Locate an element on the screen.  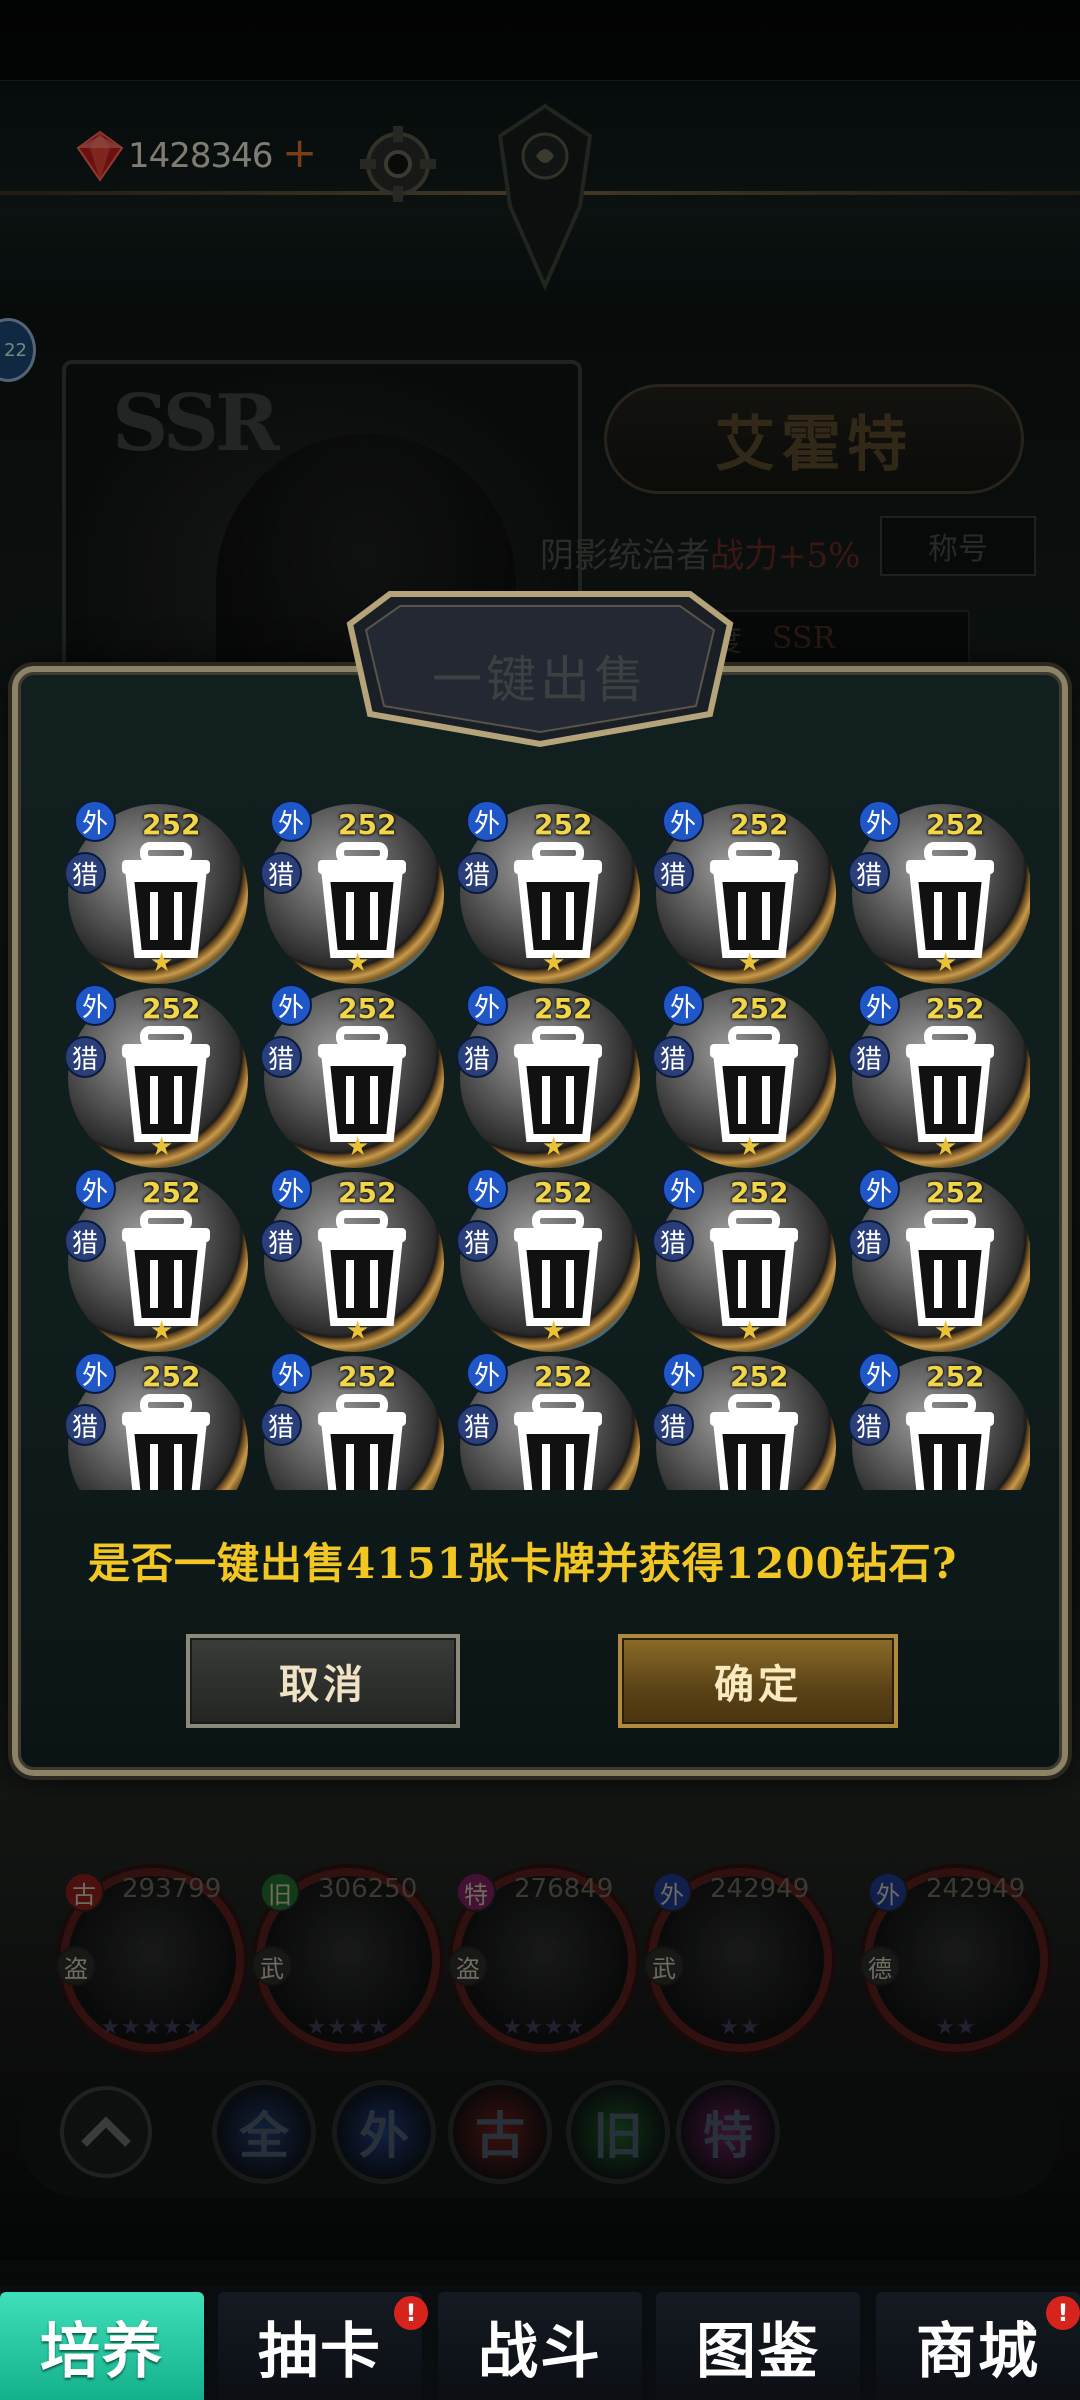
cancel-button: 取消 is located at coordinates (323, 1681).